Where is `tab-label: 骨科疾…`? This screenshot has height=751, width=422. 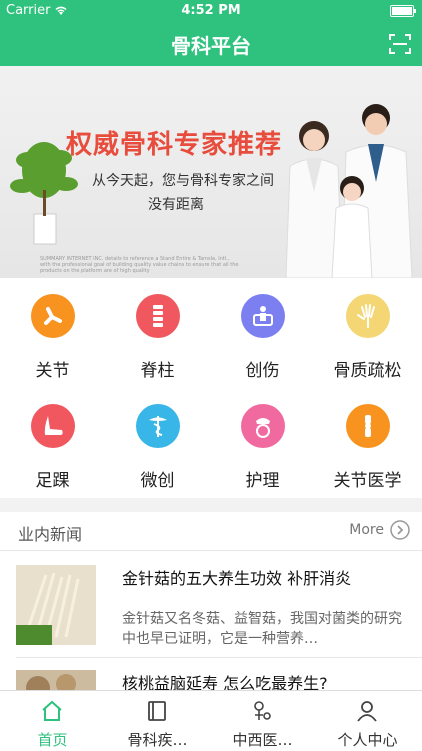
tab-label: 骨科疾… is located at coordinates (157, 740).